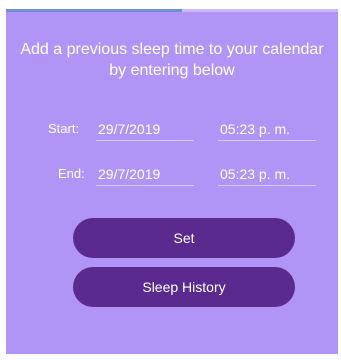  Describe the element at coordinates (184, 238) in the screenshot. I see `set-button: Set` at that location.